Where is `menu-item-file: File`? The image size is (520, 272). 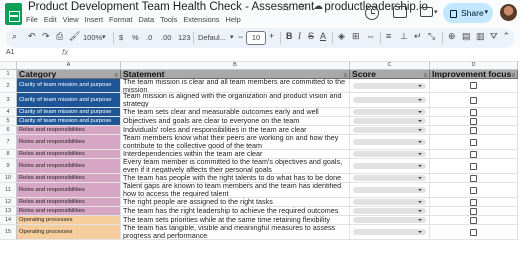
menu-item-file: File is located at coordinates (32, 19).